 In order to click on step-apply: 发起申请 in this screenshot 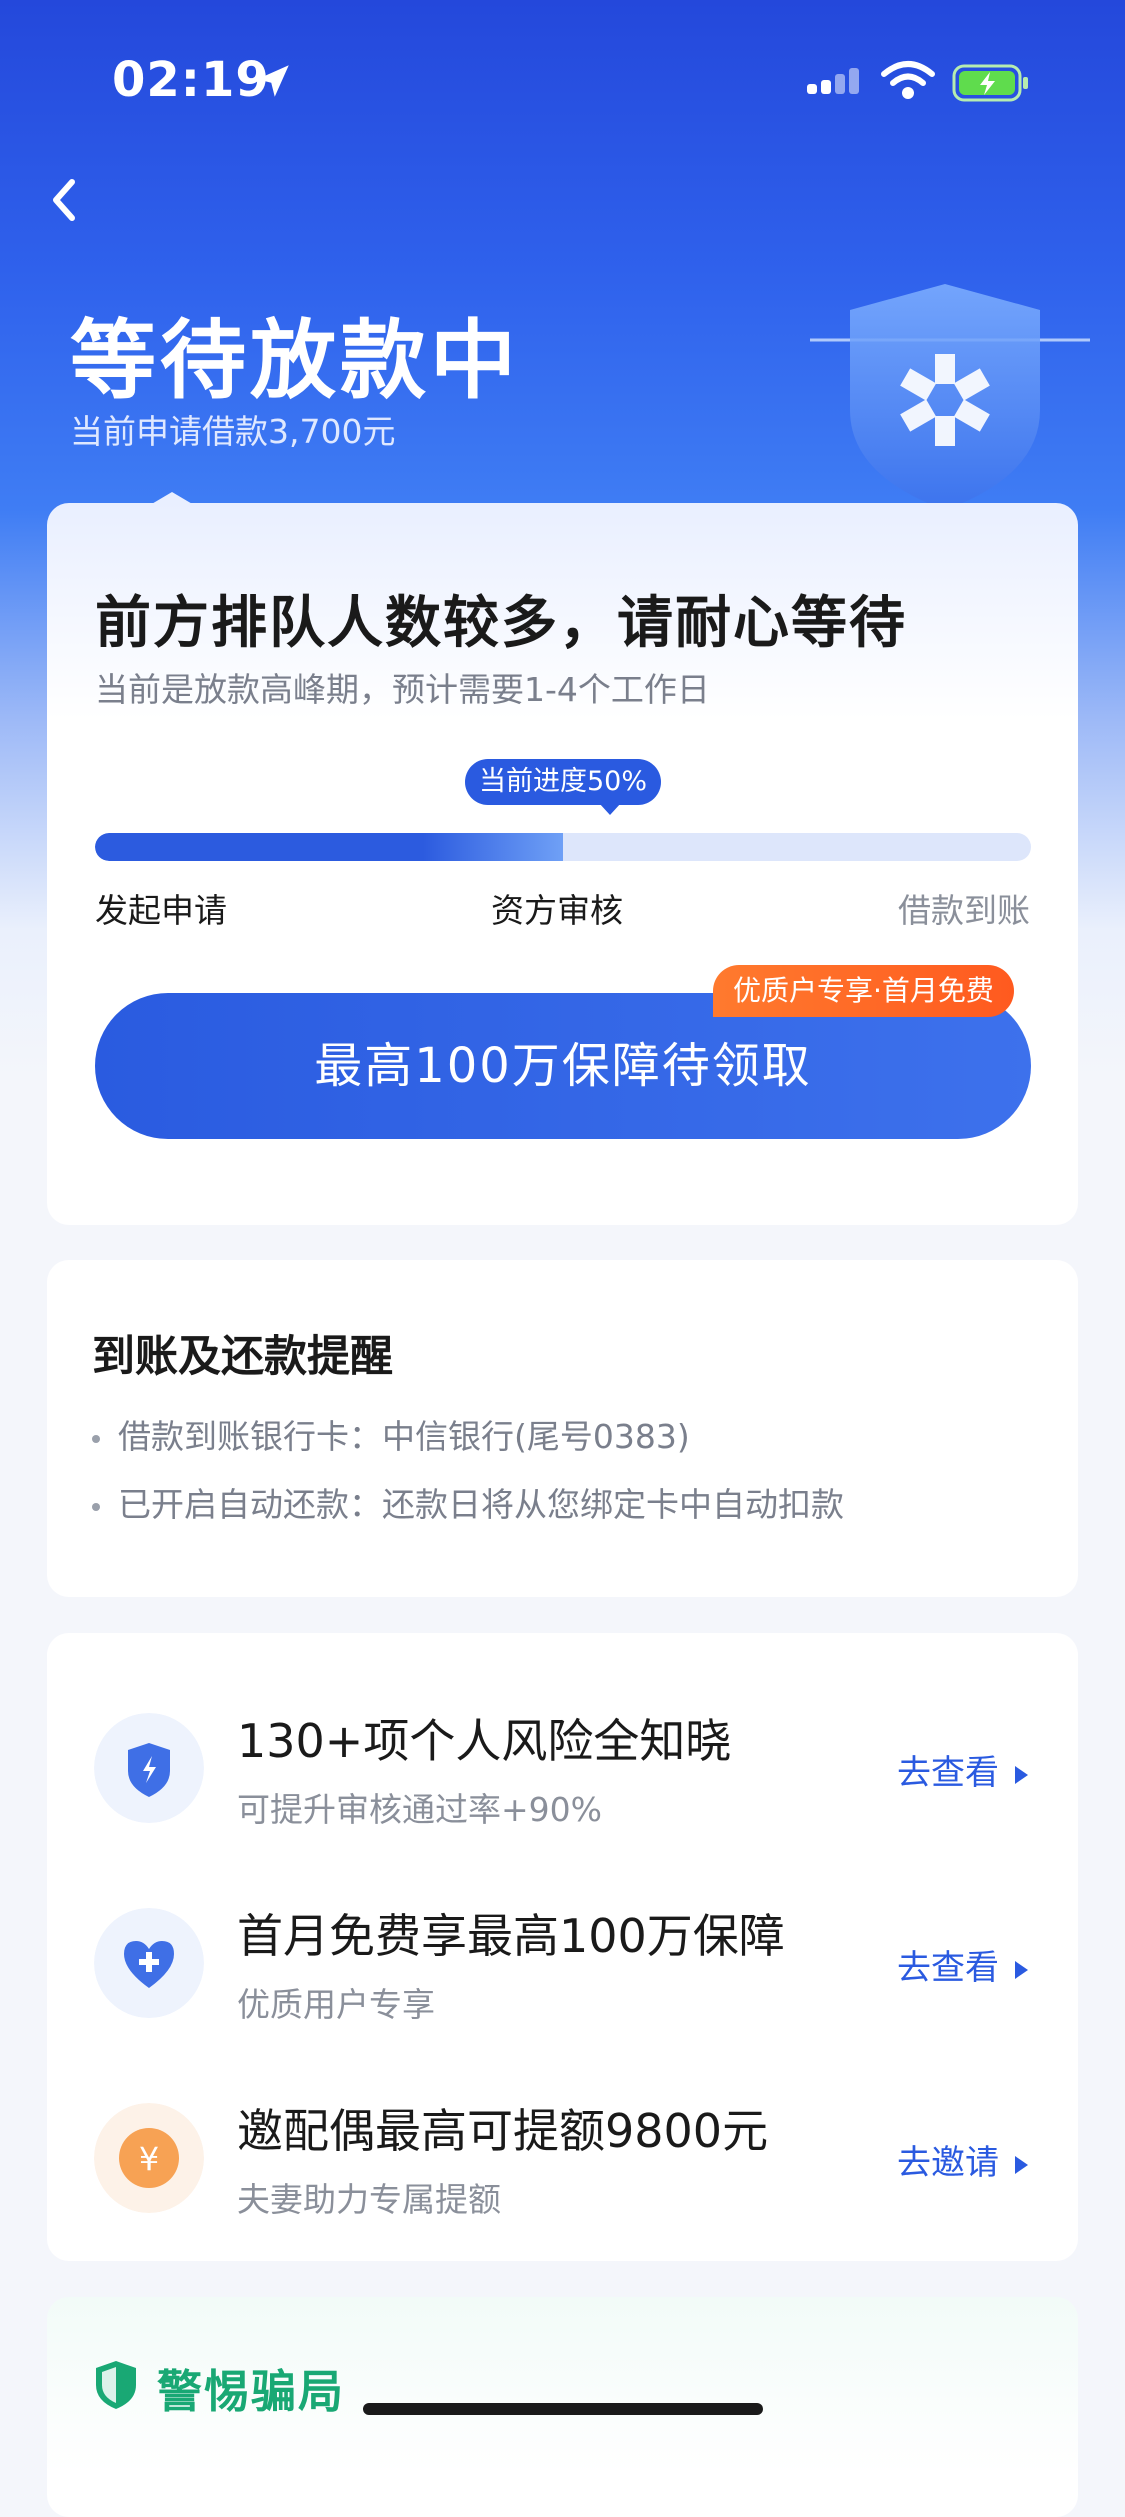, I will do `click(161, 910)`.